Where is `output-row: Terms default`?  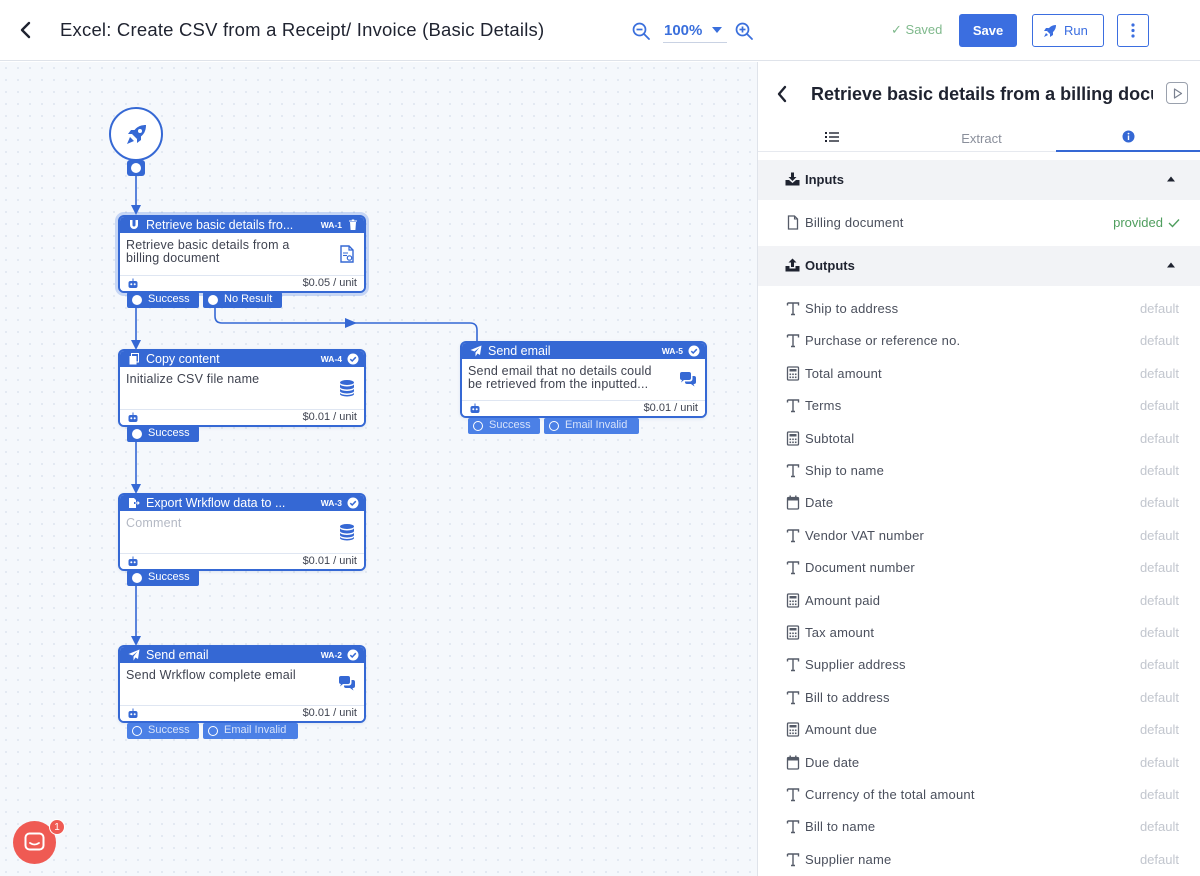 output-row: Terms default is located at coordinates (979, 406).